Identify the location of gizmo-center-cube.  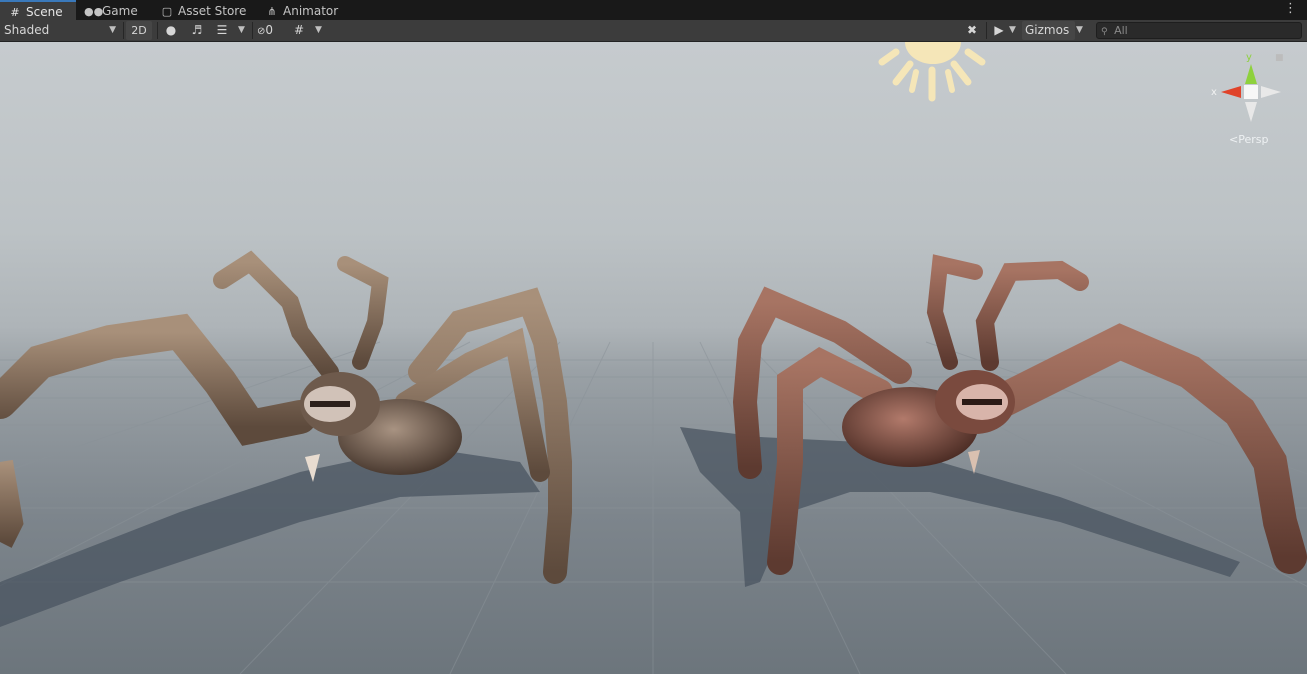
(1251, 92).